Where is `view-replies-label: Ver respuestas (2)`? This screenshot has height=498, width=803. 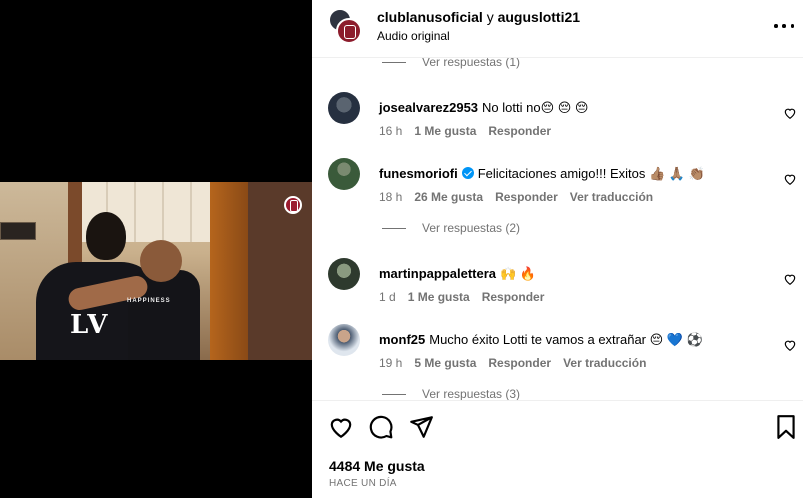
view-replies-label: Ver respuestas (2) is located at coordinates (471, 228).